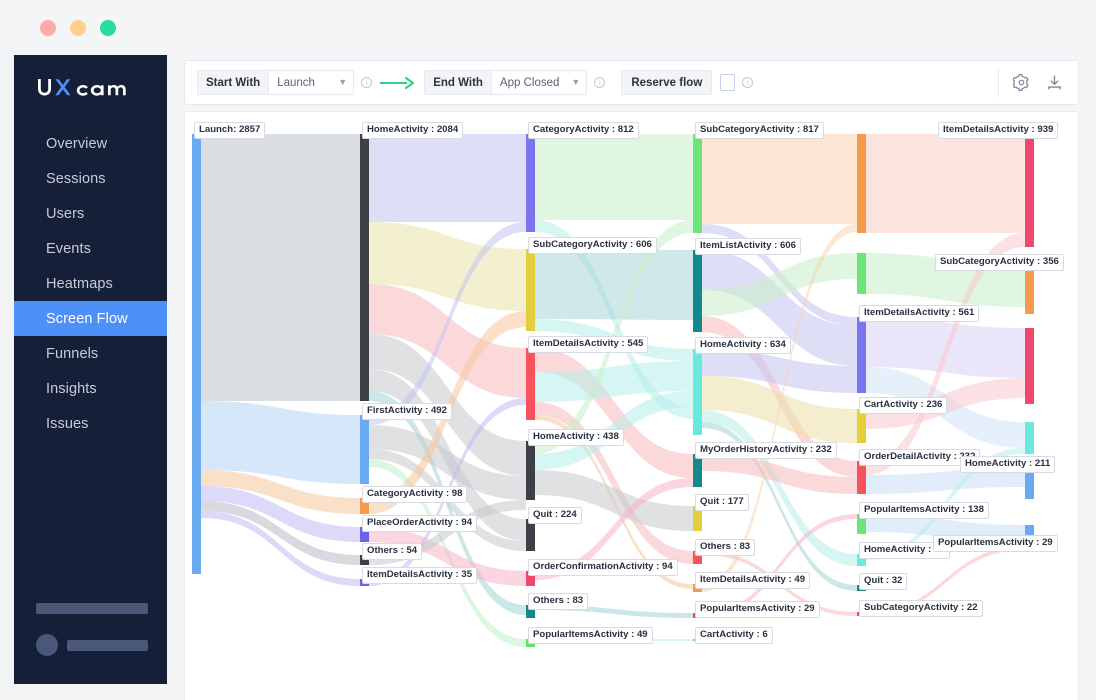  Describe the element at coordinates (555, 516) in the screenshot. I see `sankey-node-label: Quit : 224` at that location.